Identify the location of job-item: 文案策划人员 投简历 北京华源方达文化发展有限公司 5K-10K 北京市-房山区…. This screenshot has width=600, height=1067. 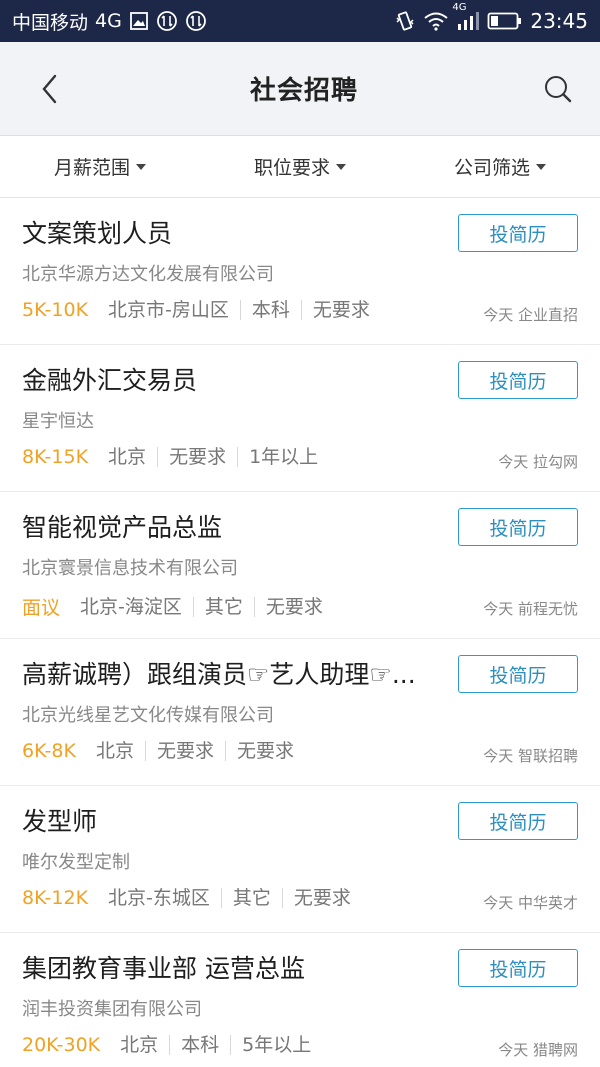
(300, 271).